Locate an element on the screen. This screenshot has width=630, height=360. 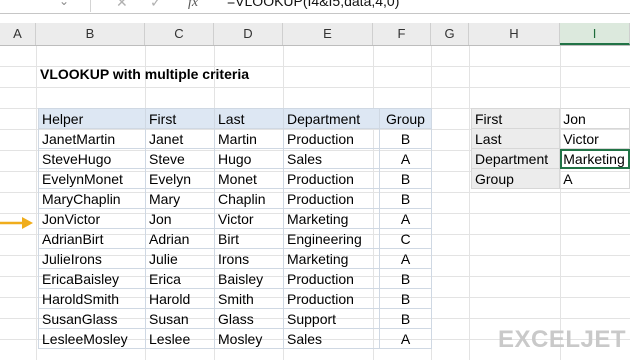
lookup-label-first: First is located at coordinates (515, 118).